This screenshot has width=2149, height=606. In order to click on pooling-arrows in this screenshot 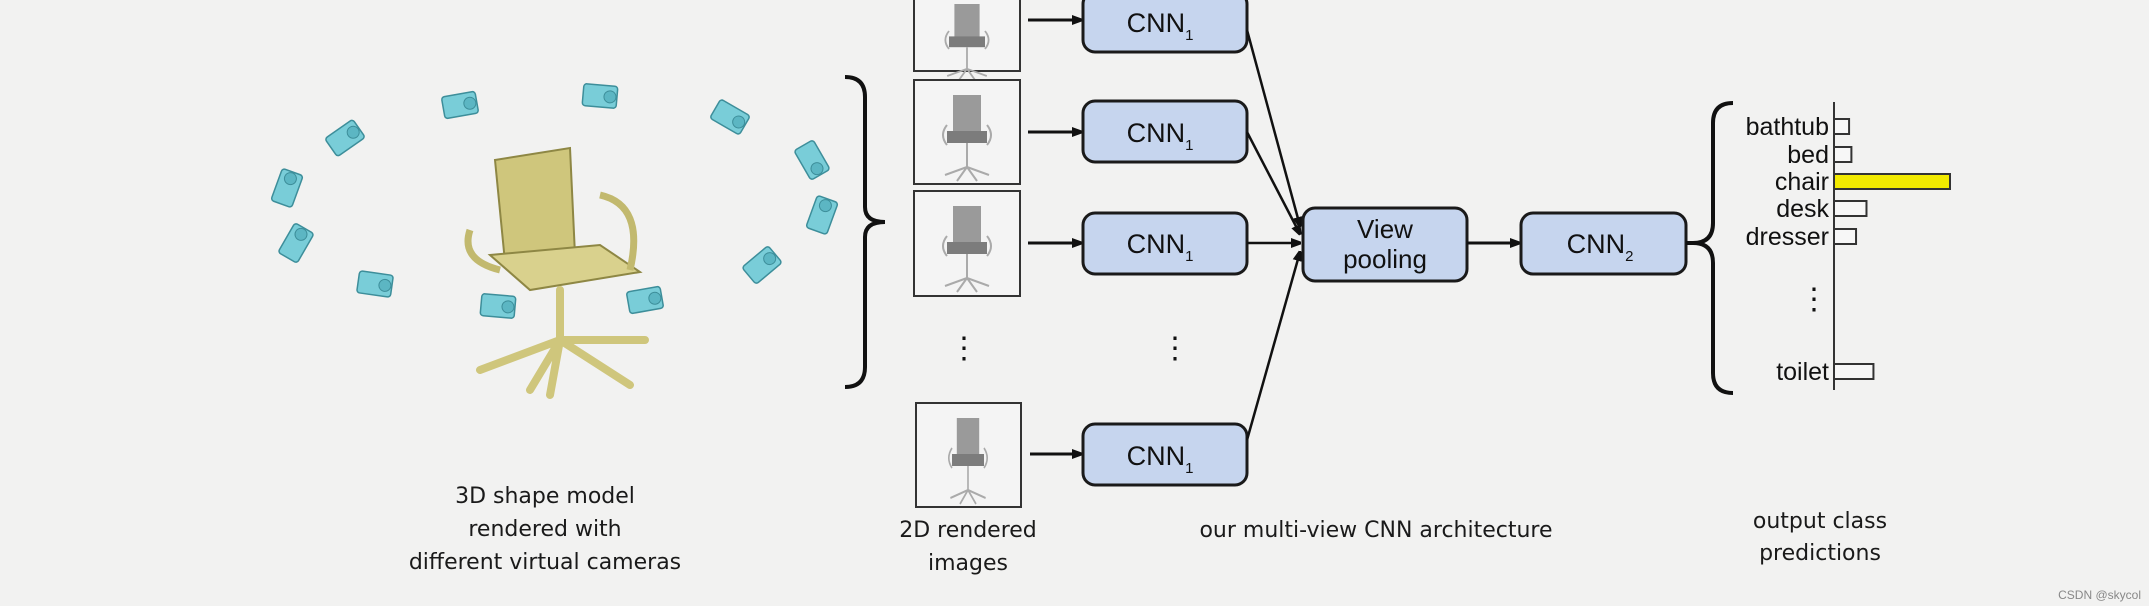, I will do `click(1272, 235)`.